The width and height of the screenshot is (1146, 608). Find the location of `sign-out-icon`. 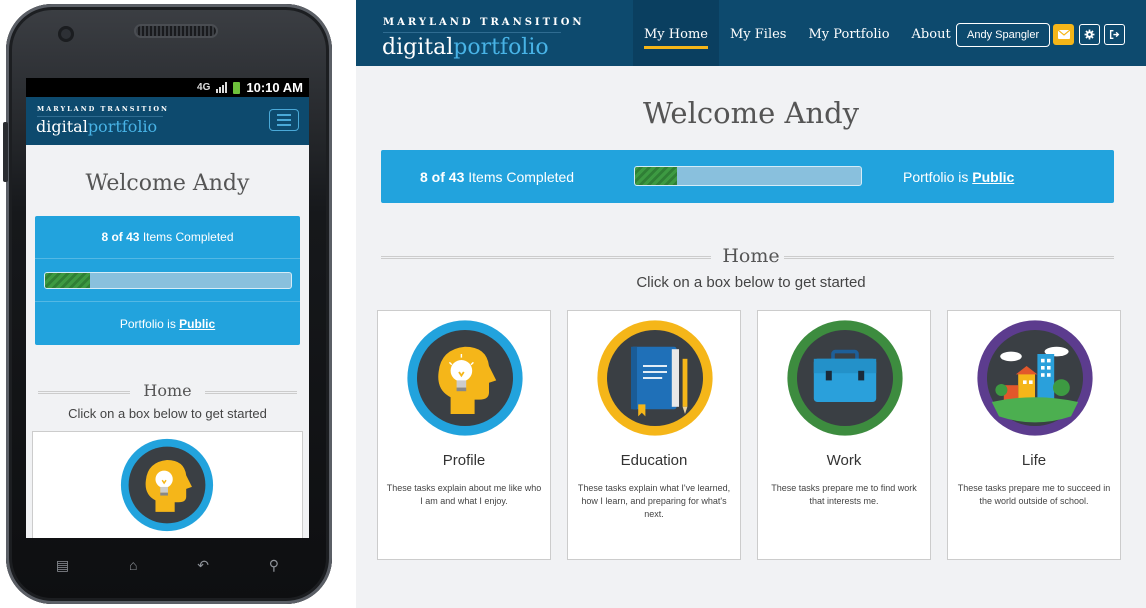

sign-out-icon is located at coordinates (1114, 34).